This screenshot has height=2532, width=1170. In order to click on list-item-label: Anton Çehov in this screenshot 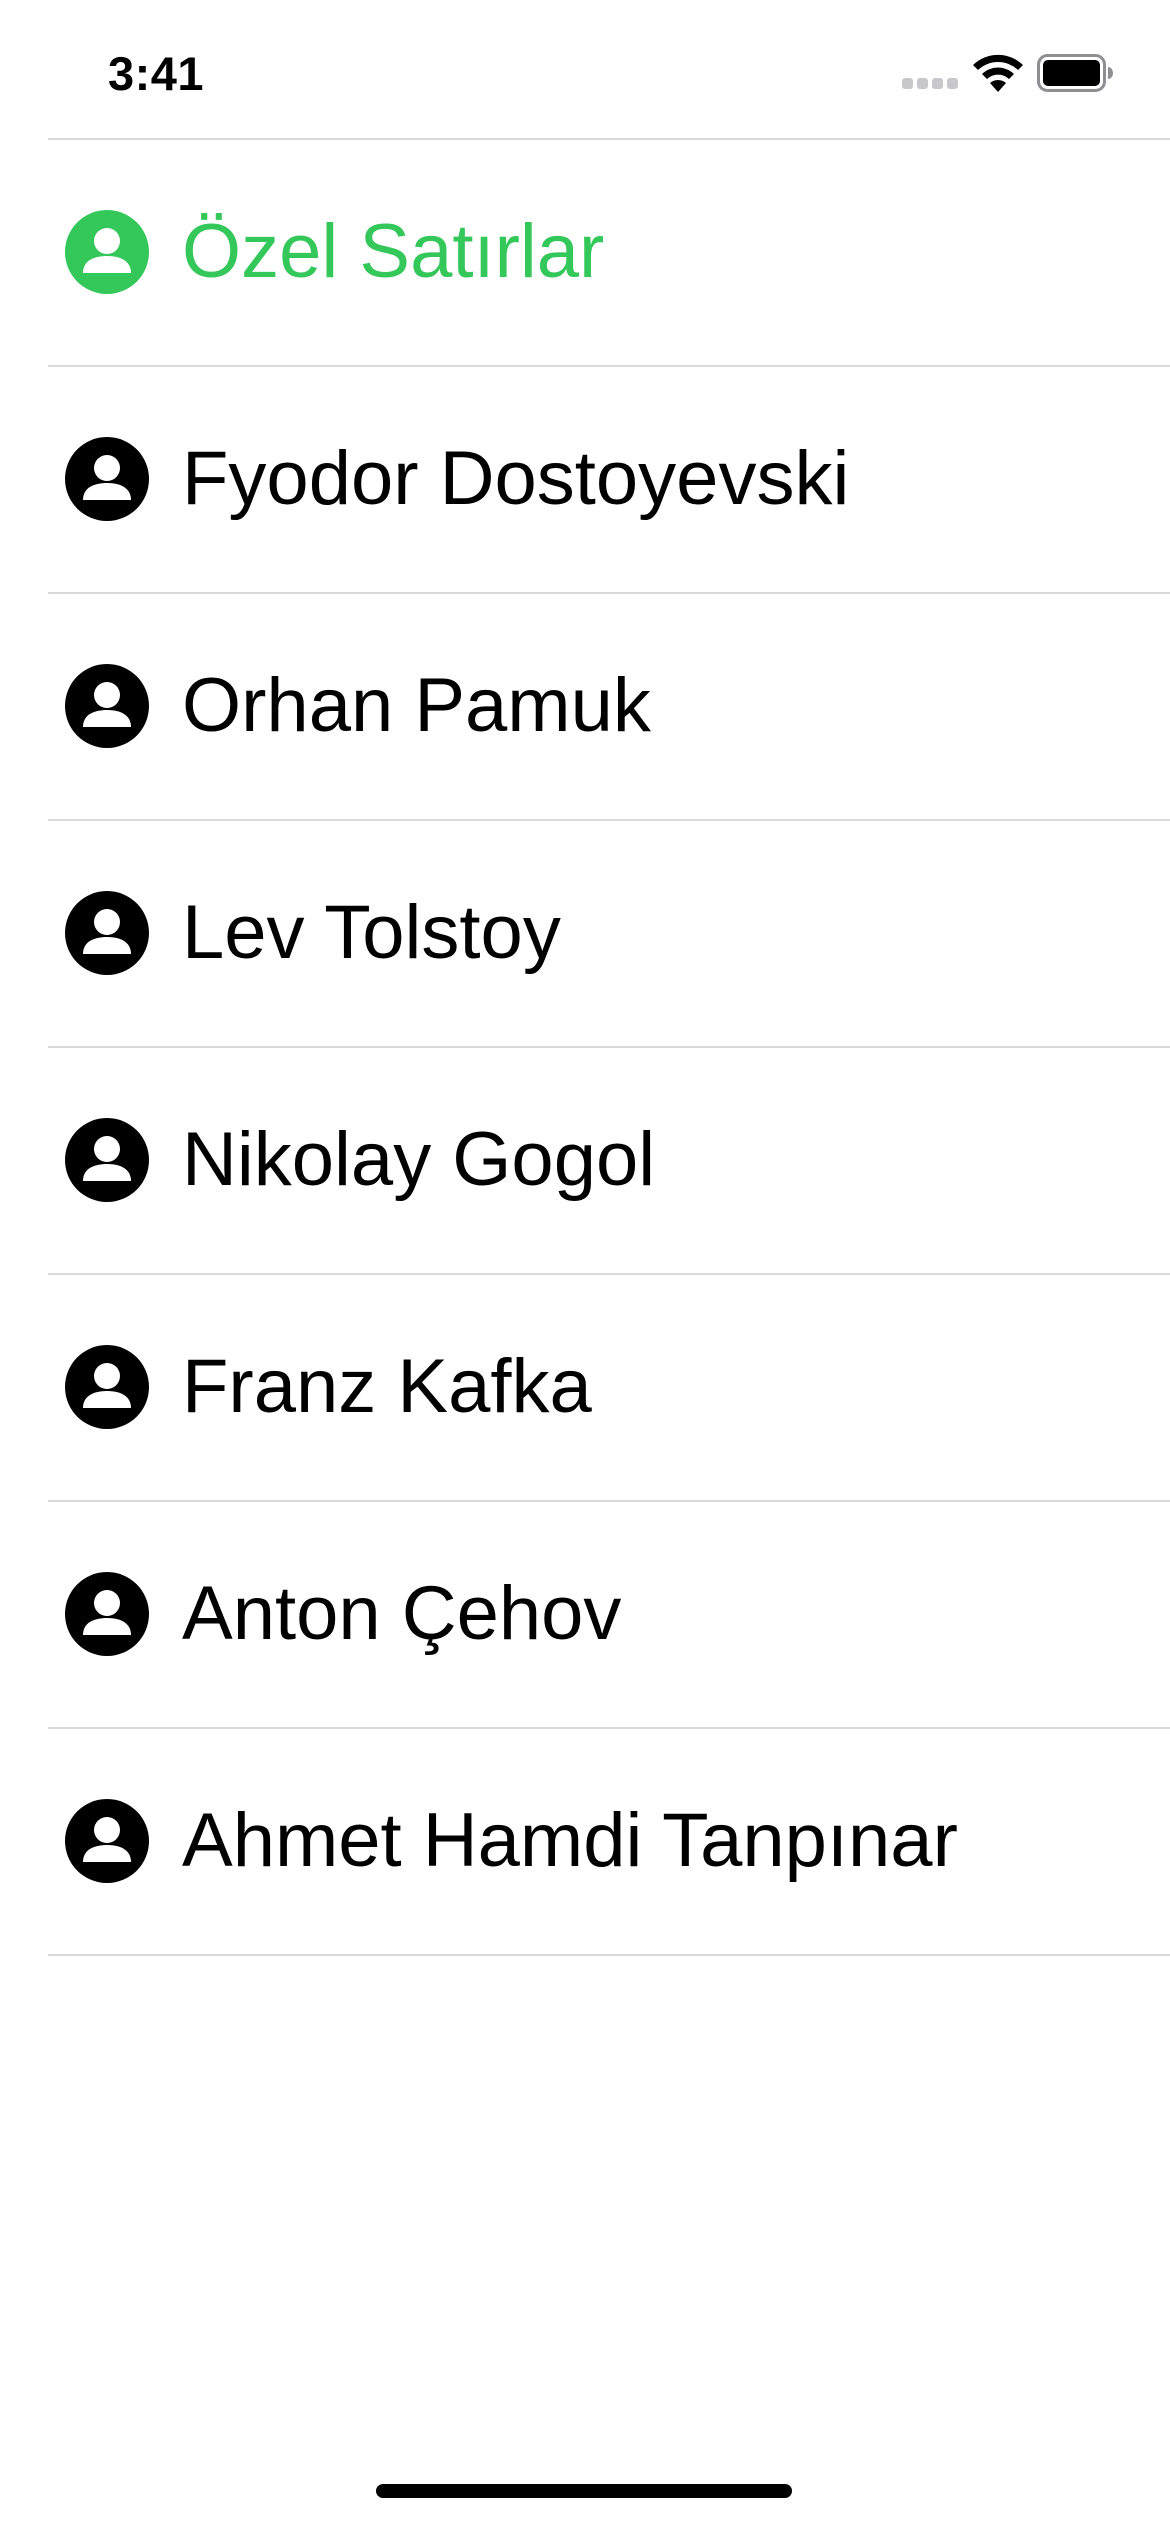, I will do `click(402, 1613)`.